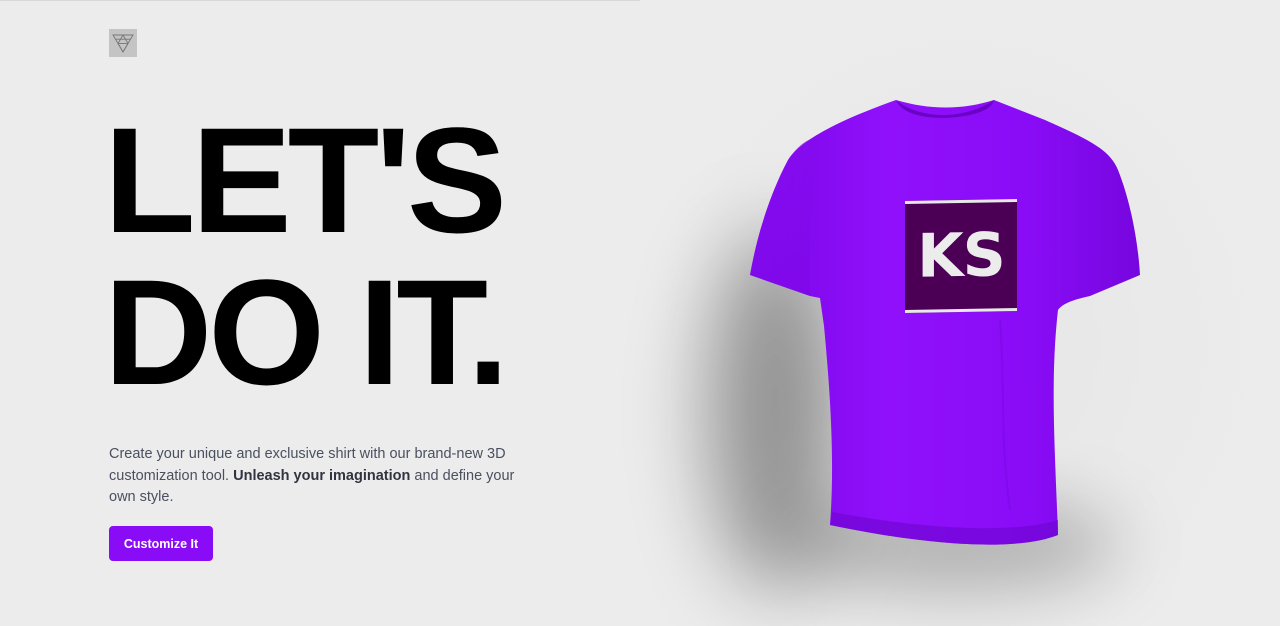 This screenshot has width=1280, height=626. I want to click on headline-line-1: LET'S, so click(305, 180).